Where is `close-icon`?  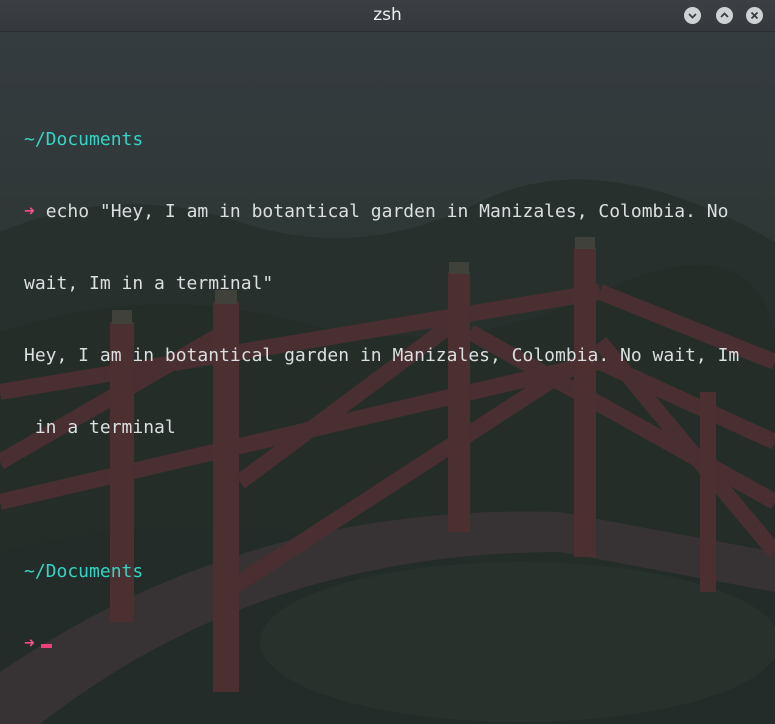 close-icon is located at coordinates (754, 15).